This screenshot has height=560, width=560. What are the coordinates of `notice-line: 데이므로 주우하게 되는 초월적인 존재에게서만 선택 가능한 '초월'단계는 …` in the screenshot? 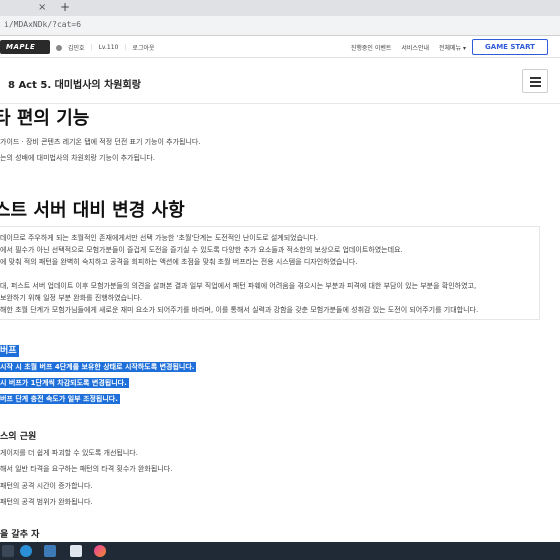 It's located at (159, 238).